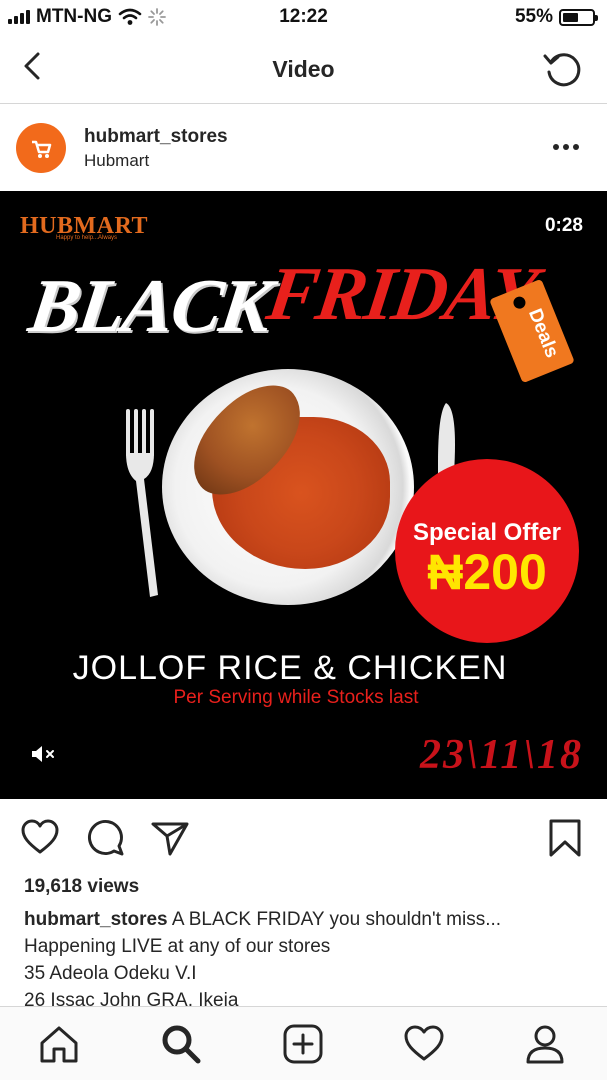 Image resolution: width=607 pixels, height=1080 pixels. I want to click on tab-bar, so click(303, 1043).